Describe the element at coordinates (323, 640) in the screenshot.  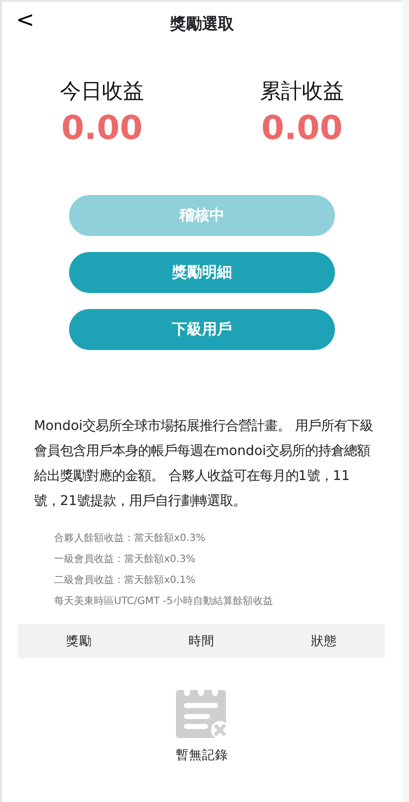
I see `column-header: 狀態` at that location.